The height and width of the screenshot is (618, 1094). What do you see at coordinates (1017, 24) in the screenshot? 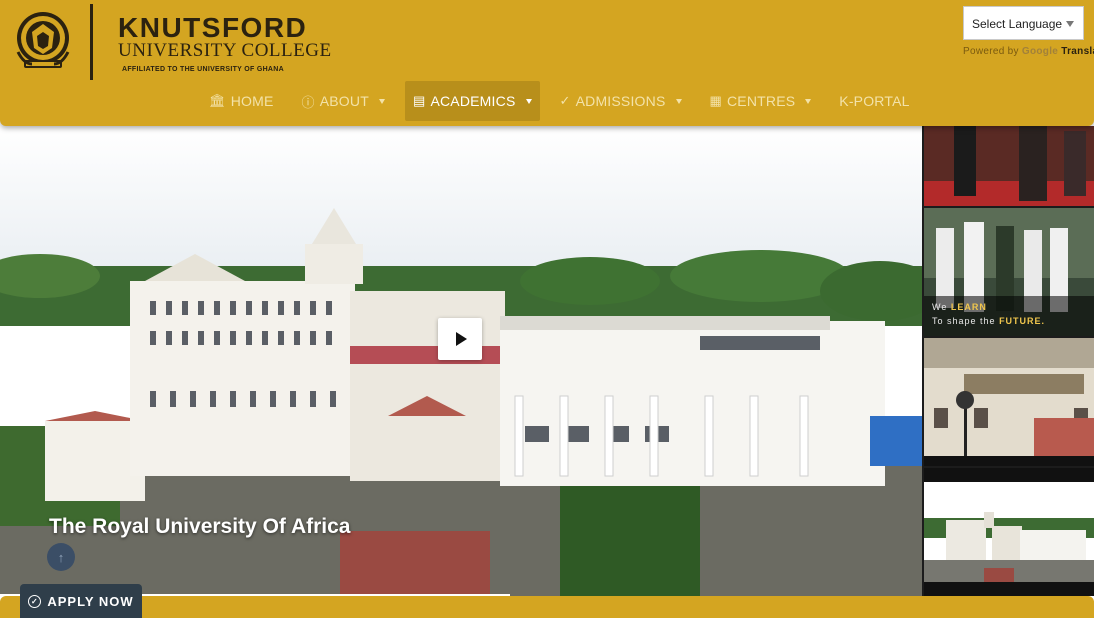
I see `language-select-label: Select Language` at bounding box center [1017, 24].